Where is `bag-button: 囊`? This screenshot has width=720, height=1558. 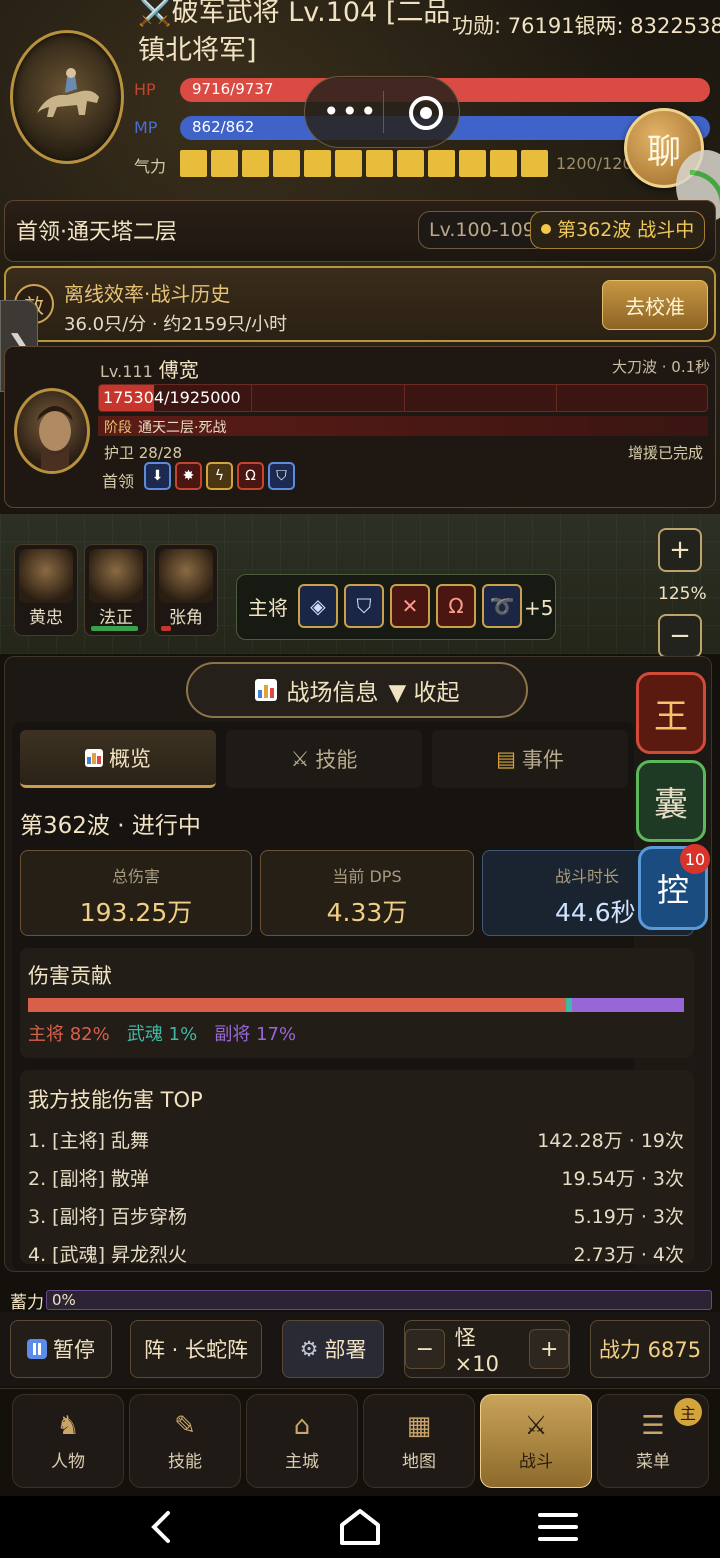
bag-button: 囊 is located at coordinates (671, 801).